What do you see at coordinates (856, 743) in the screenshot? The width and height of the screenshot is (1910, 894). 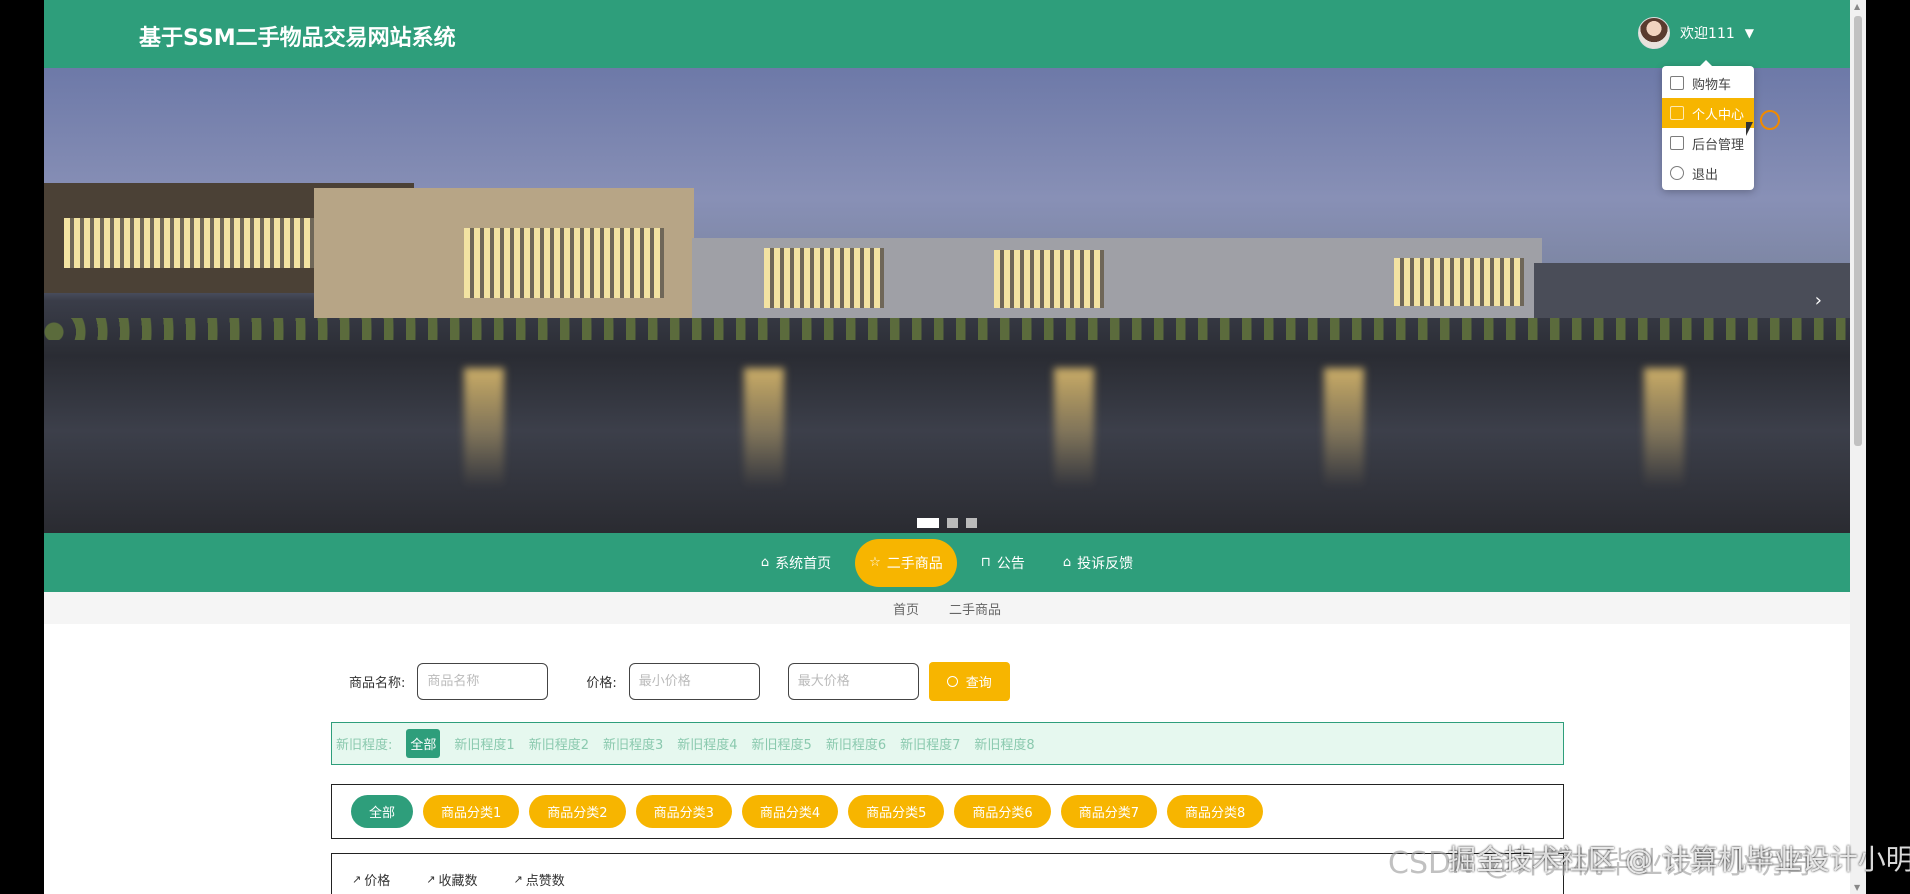 I see `condition-option: 新旧程度6` at bounding box center [856, 743].